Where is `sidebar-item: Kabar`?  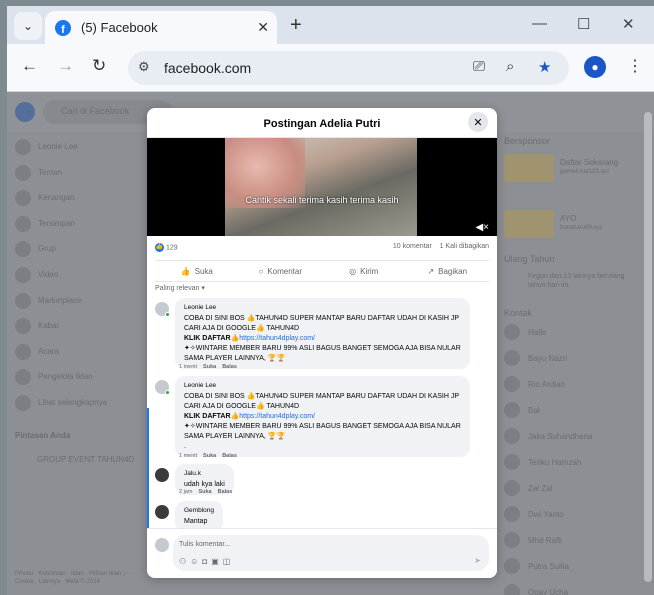 sidebar-item: Kabar is located at coordinates (48, 325).